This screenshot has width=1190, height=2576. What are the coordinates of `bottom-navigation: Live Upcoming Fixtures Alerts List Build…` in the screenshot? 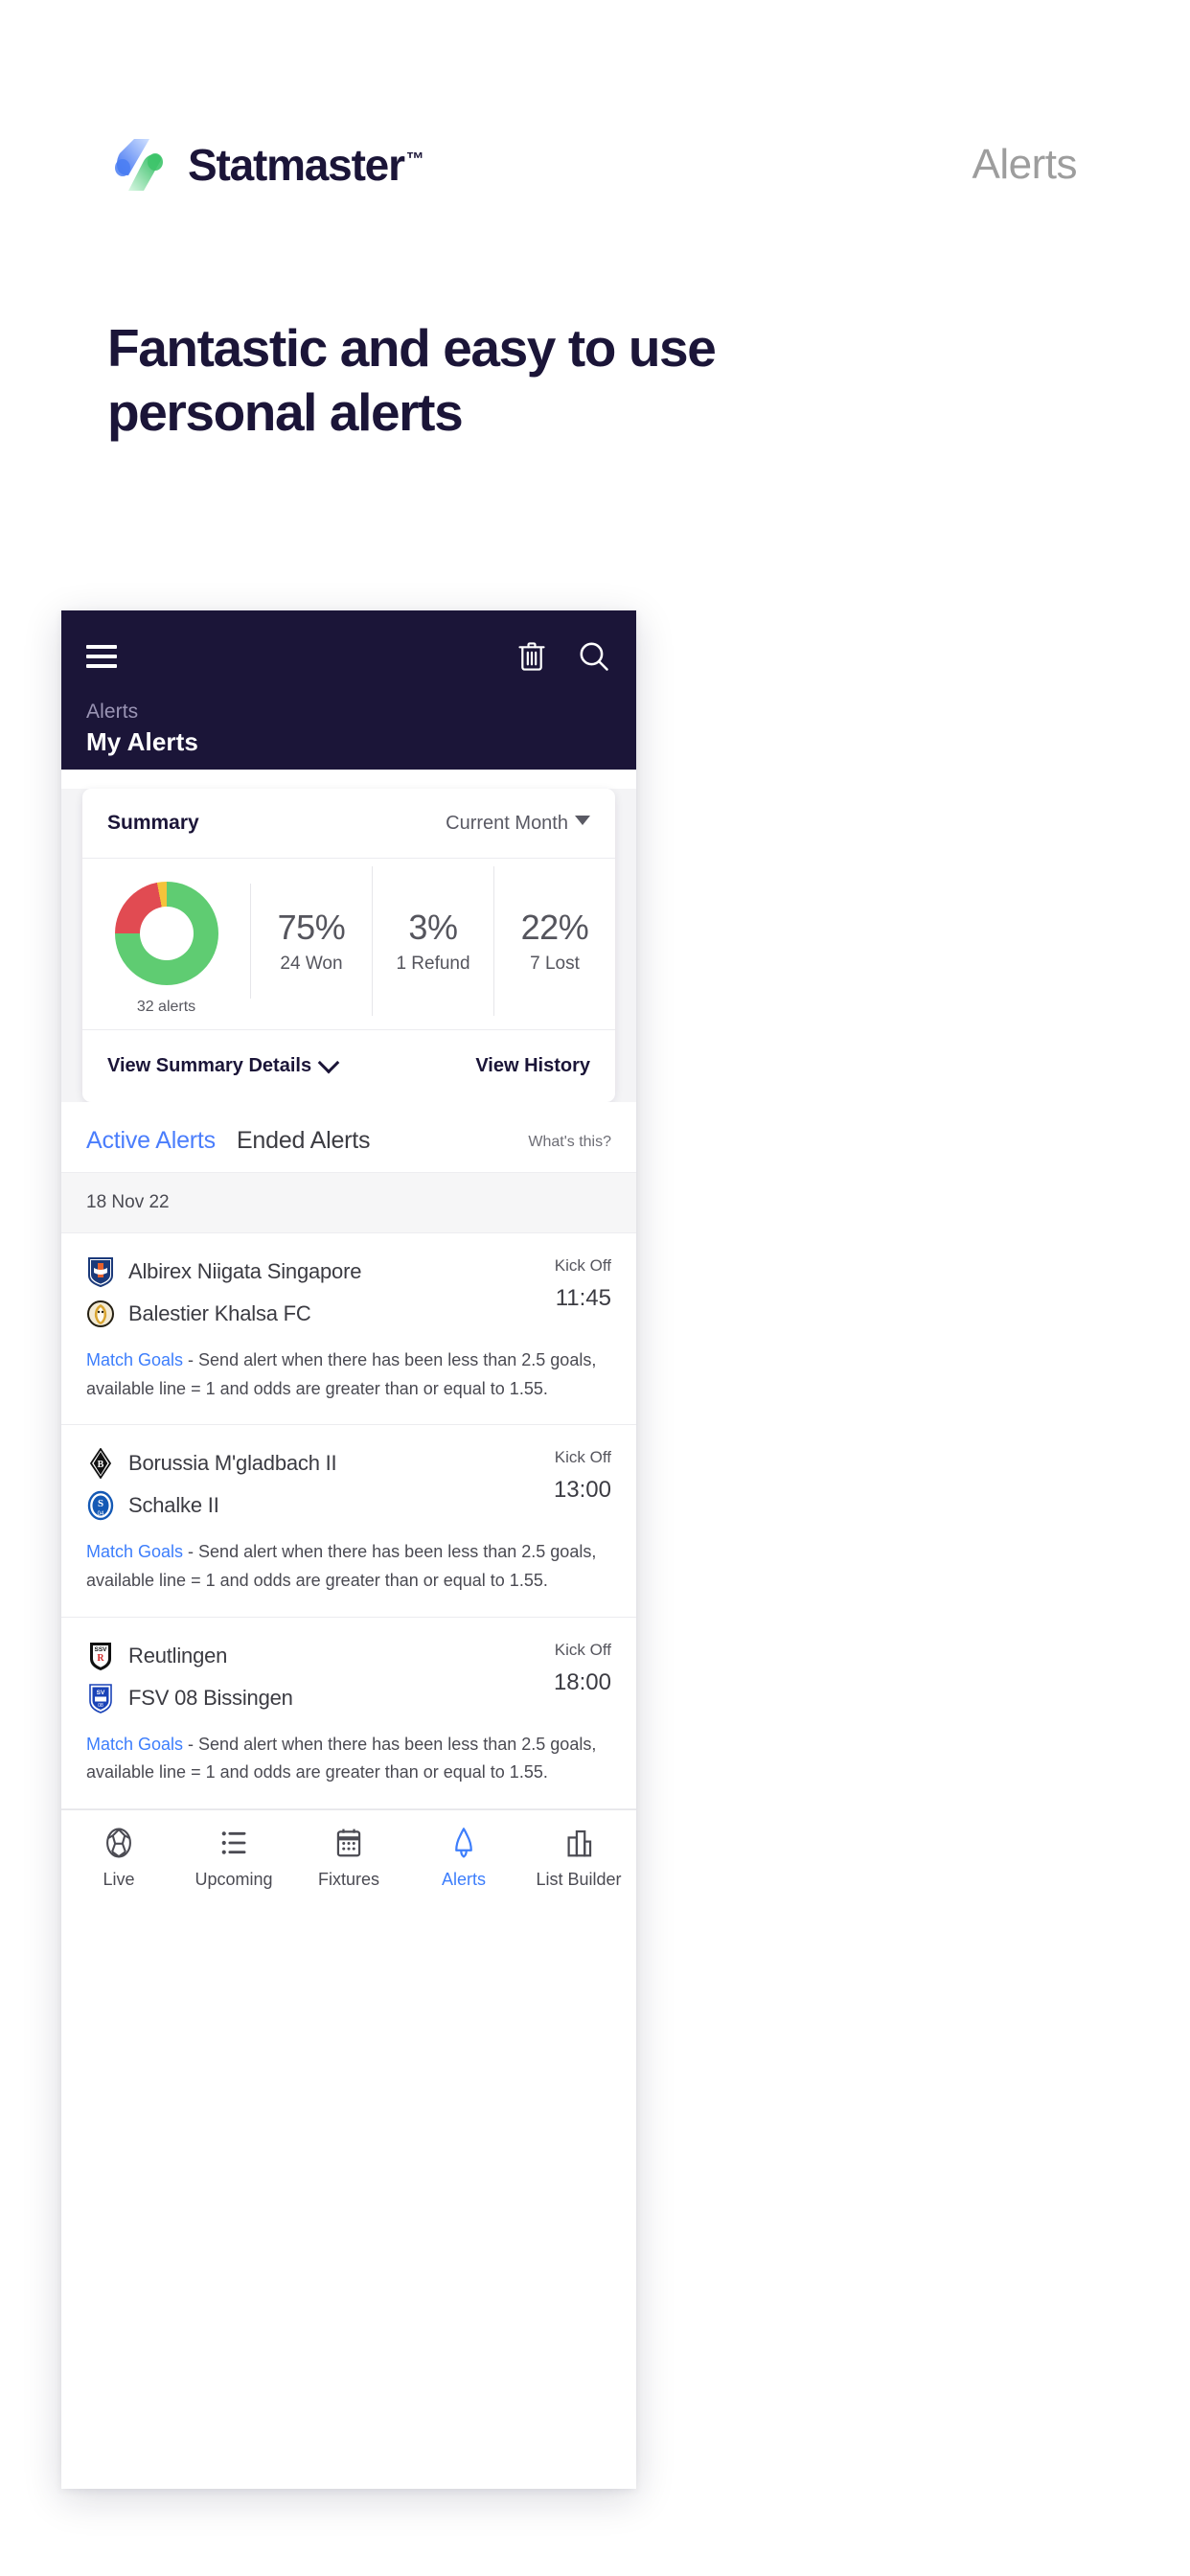 It's located at (349, 1860).